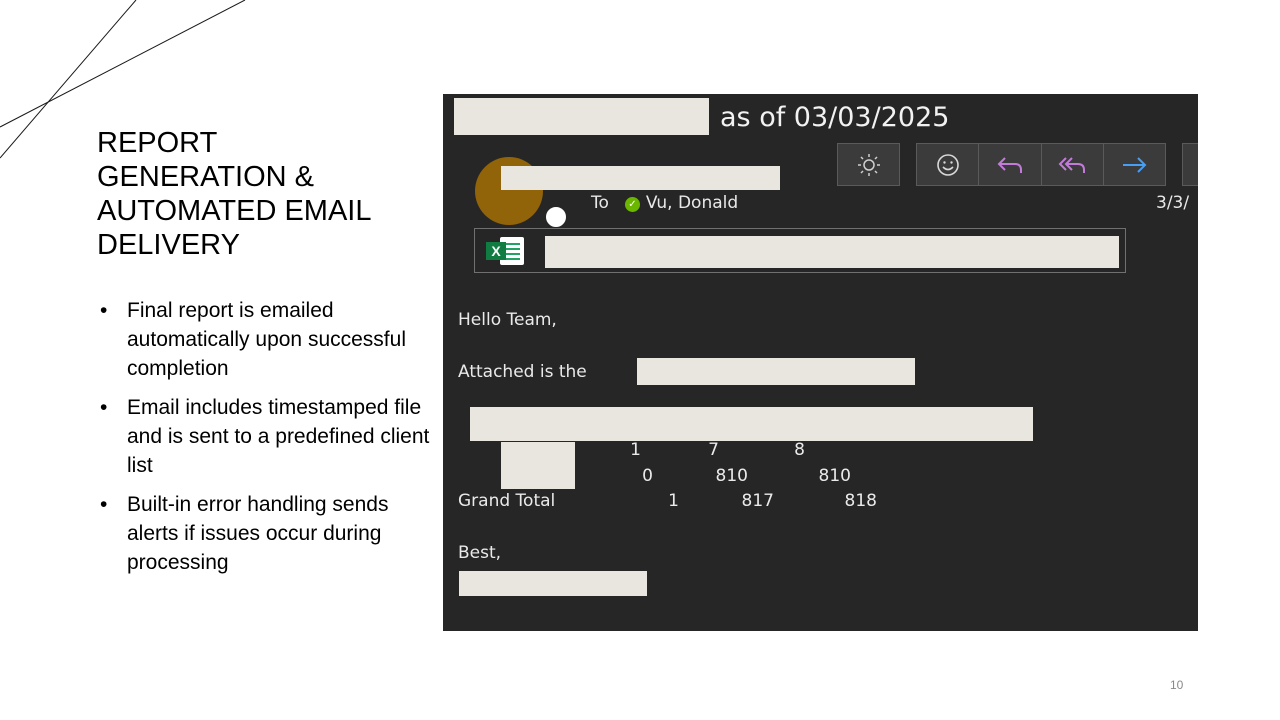  I want to click on forward-button, so click(1134, 164).